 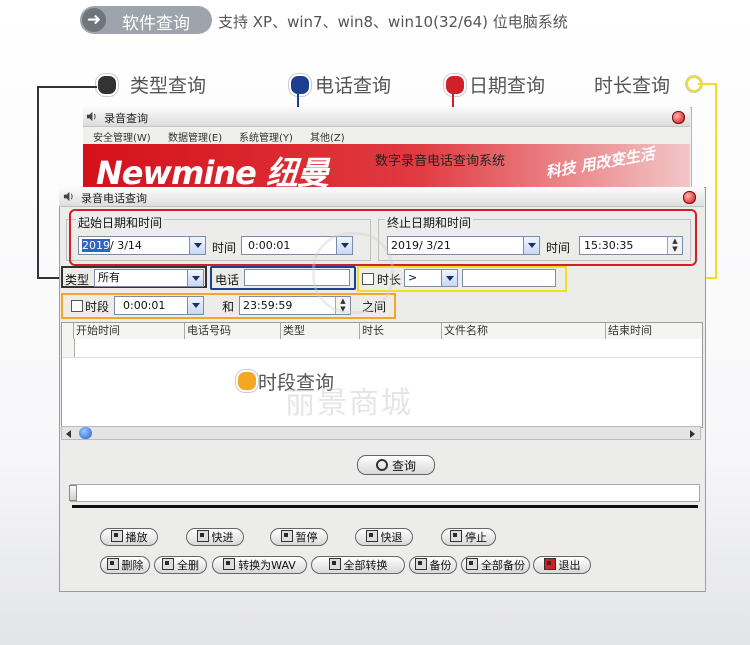 I want to click on table-row, so click(x=382, y=348).